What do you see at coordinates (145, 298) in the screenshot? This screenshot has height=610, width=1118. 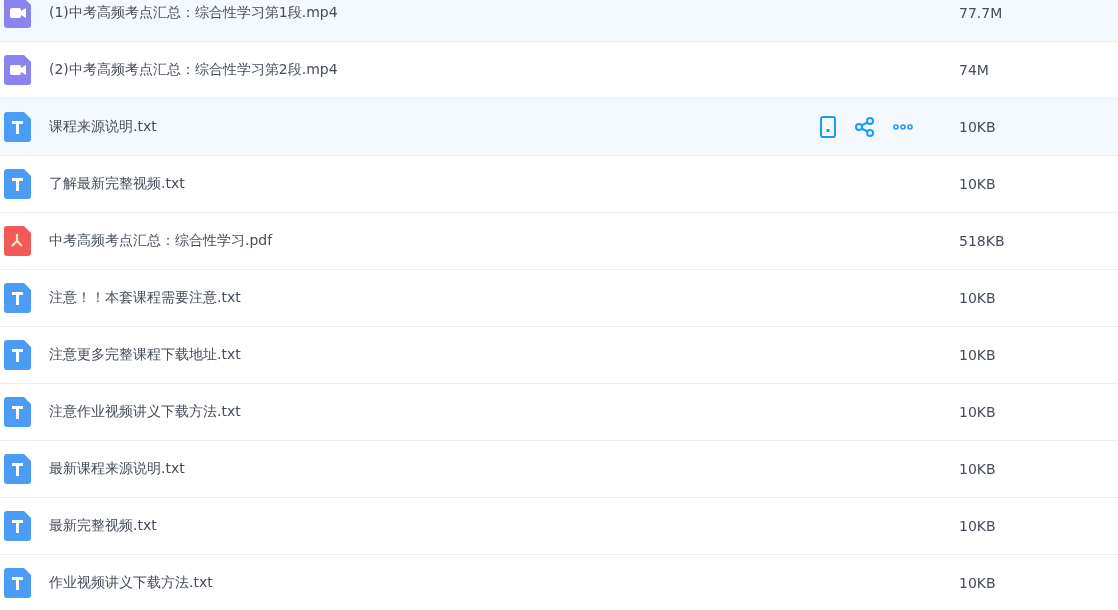 I see `file-name: 注意！！本套课程需要注意.txt` at bounding box center [145, 298].